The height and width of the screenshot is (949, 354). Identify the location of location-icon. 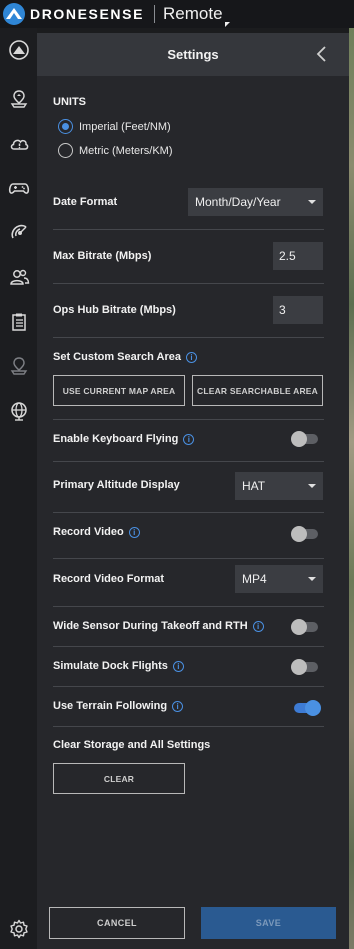
(18, 99).